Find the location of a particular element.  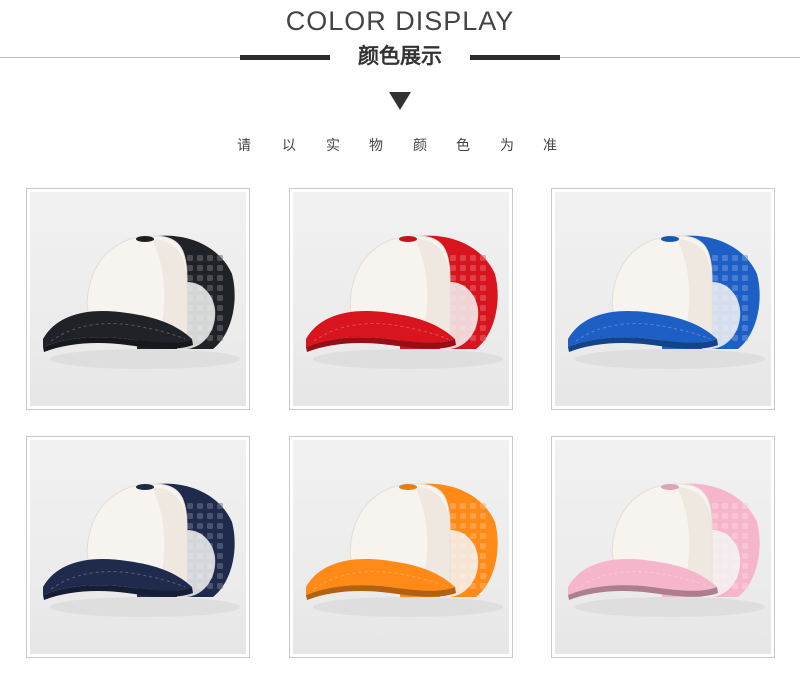

pink-cap-image is located at coordinates (666, 550).